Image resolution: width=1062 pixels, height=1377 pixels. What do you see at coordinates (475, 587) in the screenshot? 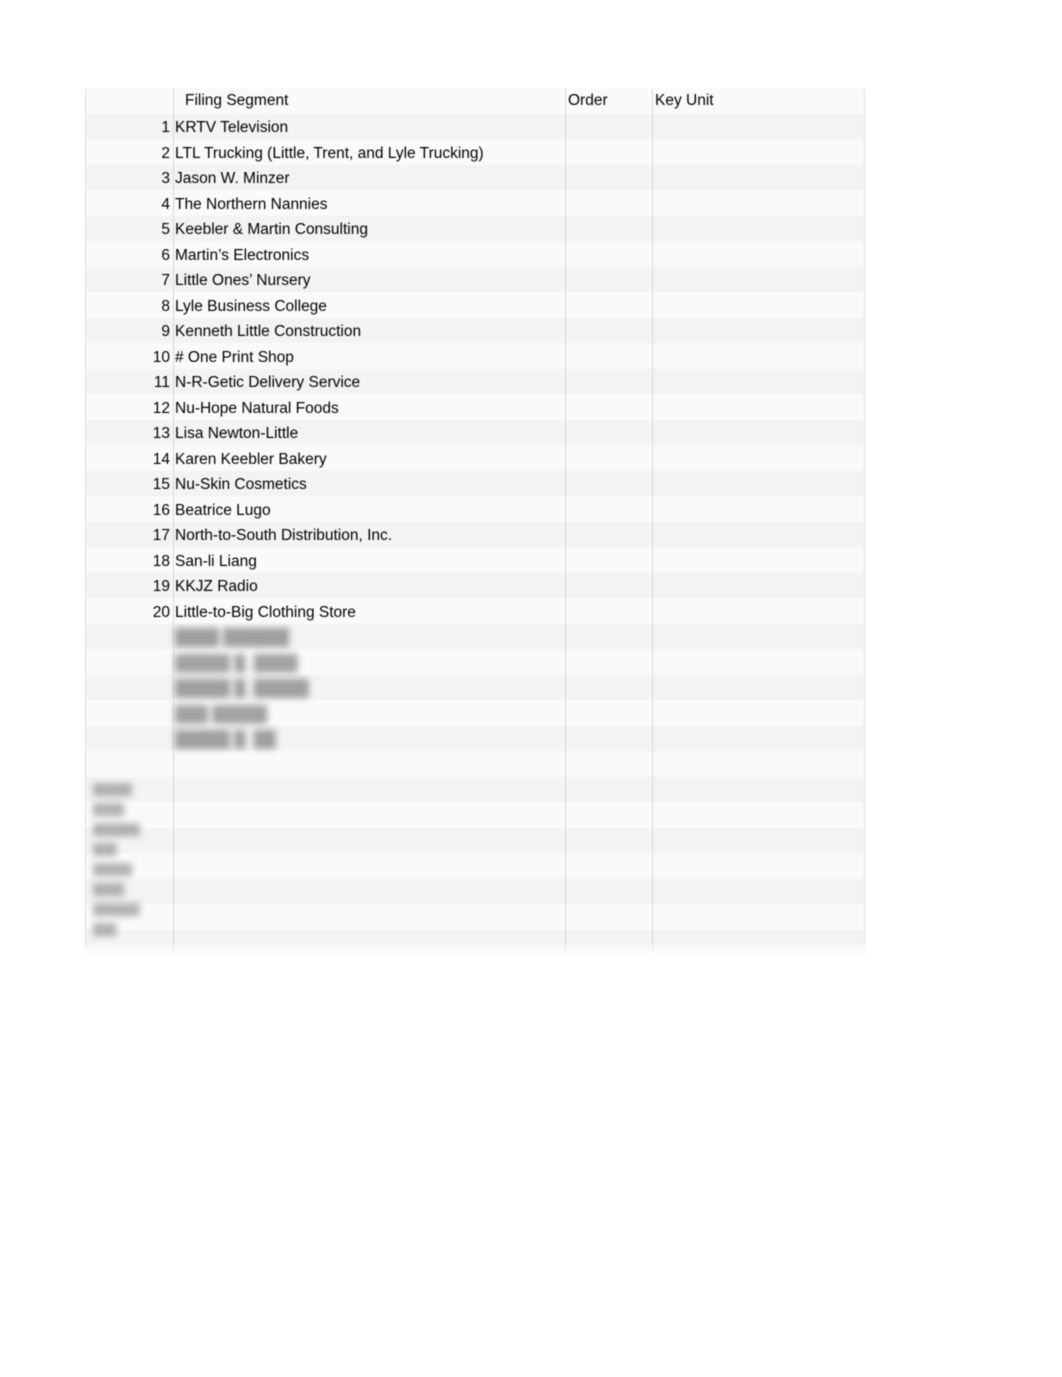
I see `table-row: 19 KKJZ Radio` at bounding box center [475, 587].